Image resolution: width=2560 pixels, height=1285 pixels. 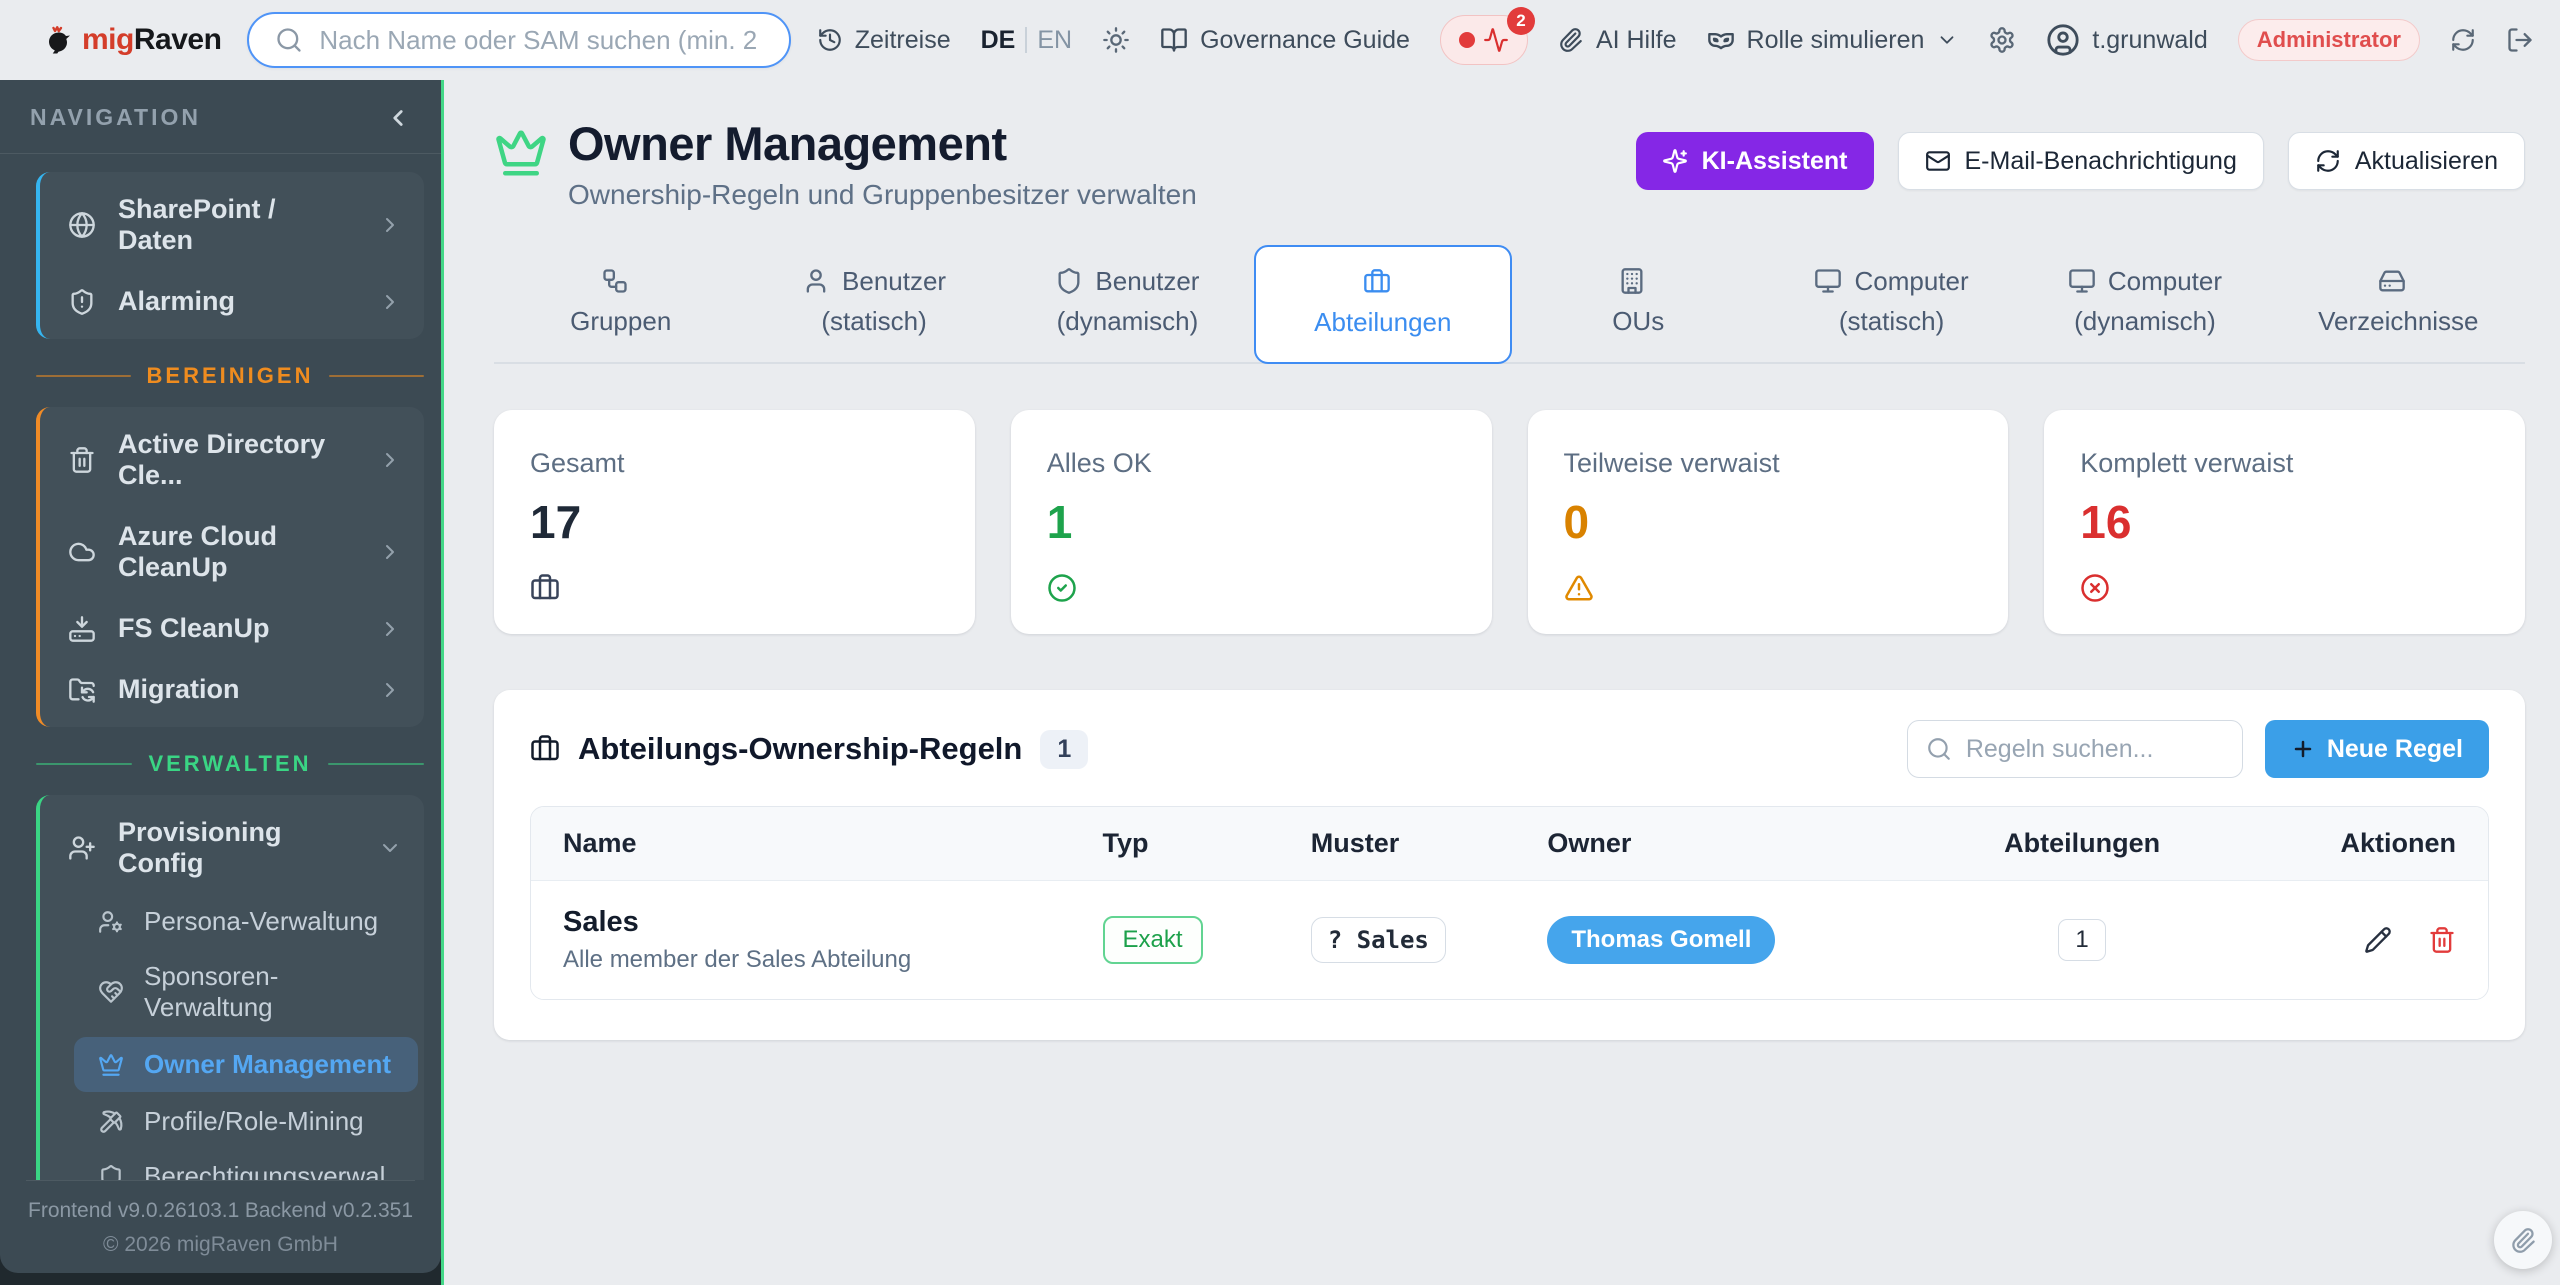 I want to click on lang-de: DE, so click(x=998, y=40).